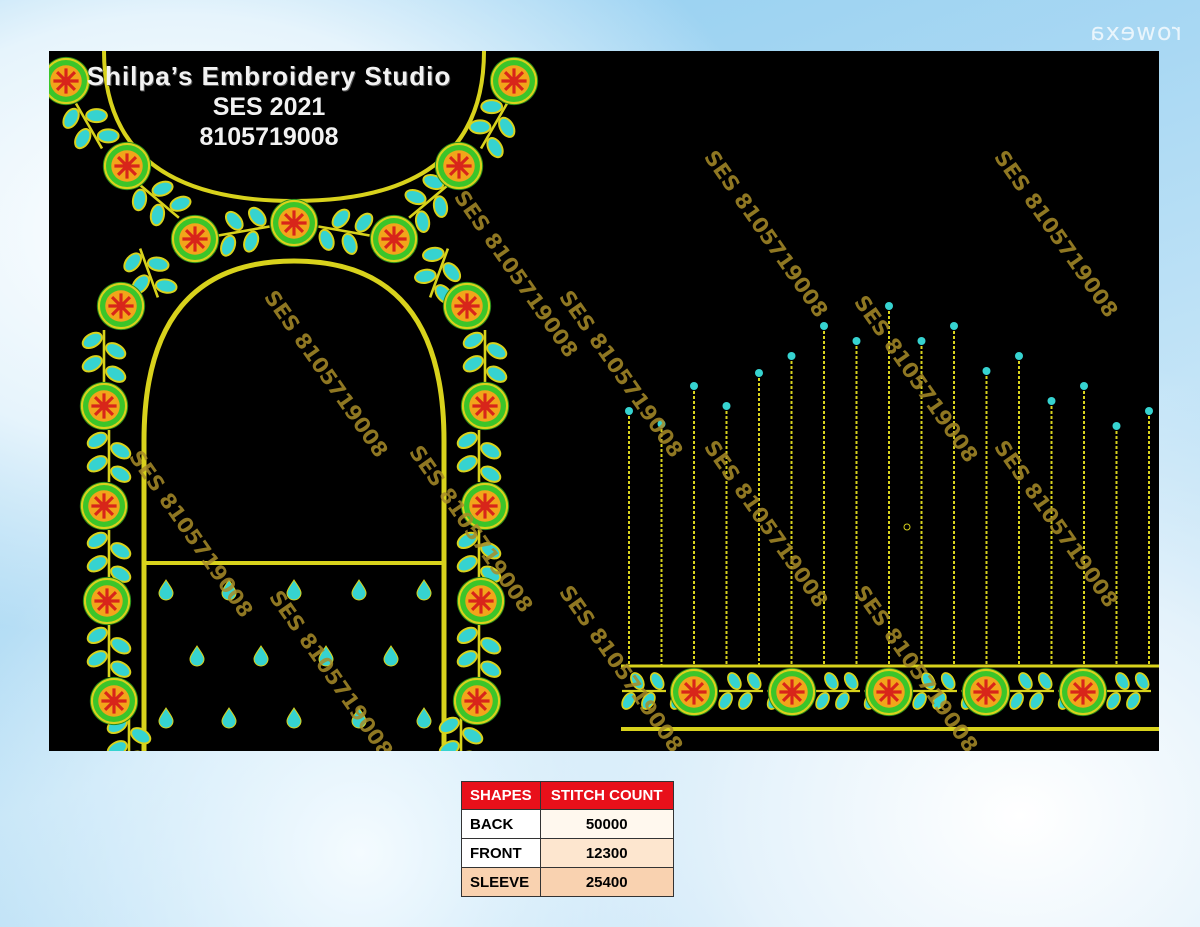  I want to click on studio-phone: 8105719008, so click(269, 137).